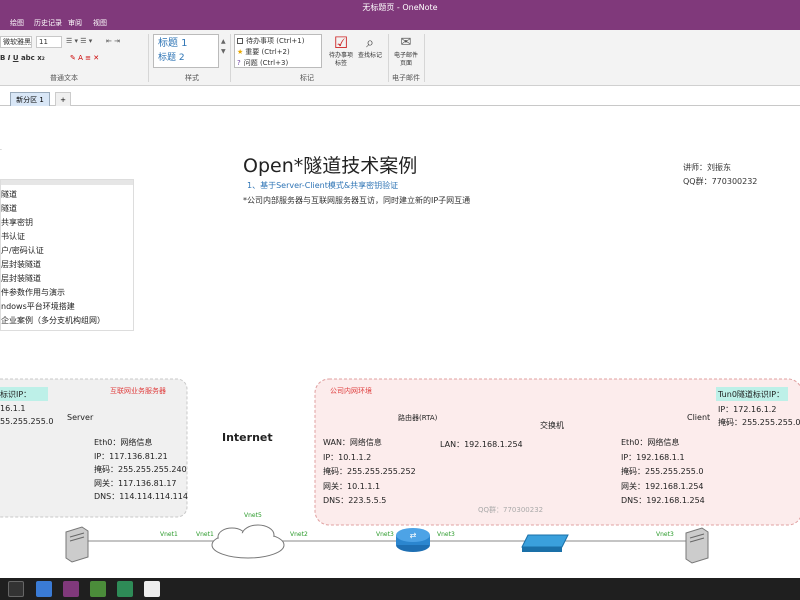  Describe the element at coordinates (653, 457) in the screenshot. I see `client-info-line: IP：192.168.1.1` at that location.